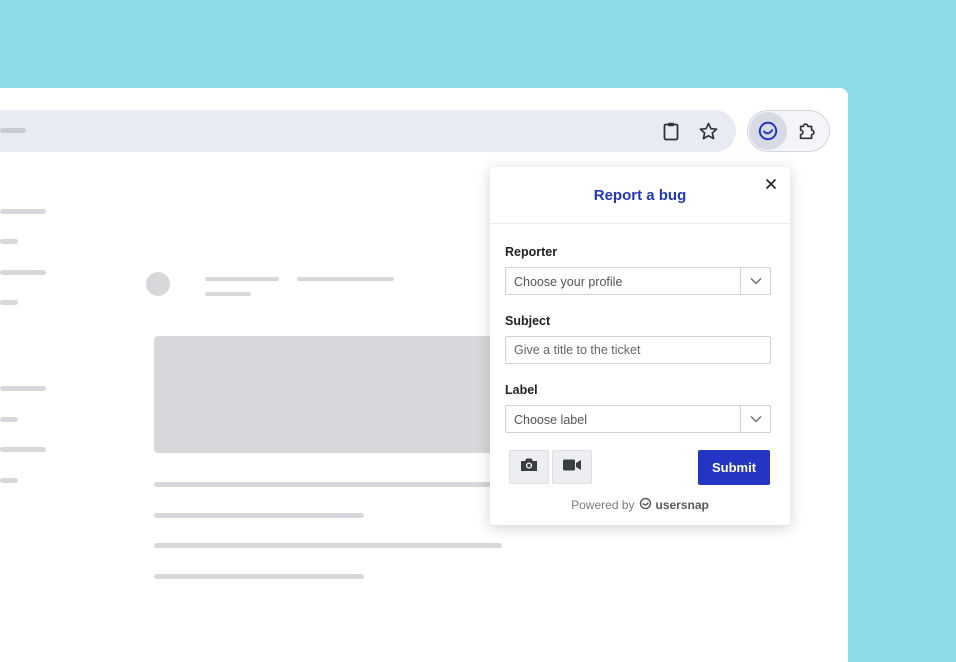  I want to click on browser-toolbar, so click(416, 132).